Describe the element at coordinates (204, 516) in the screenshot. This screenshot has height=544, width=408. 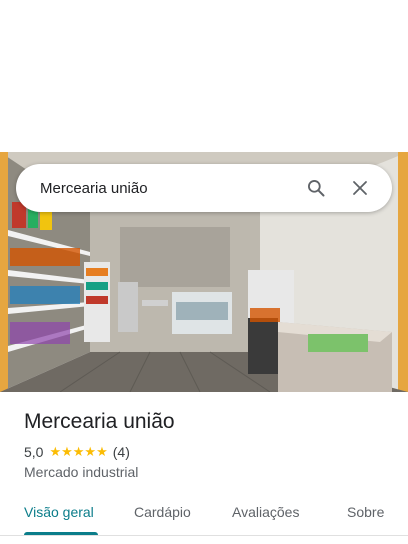
I see `place-tabs: Visão geral Cardápio Avaliações Sobre` at that location.